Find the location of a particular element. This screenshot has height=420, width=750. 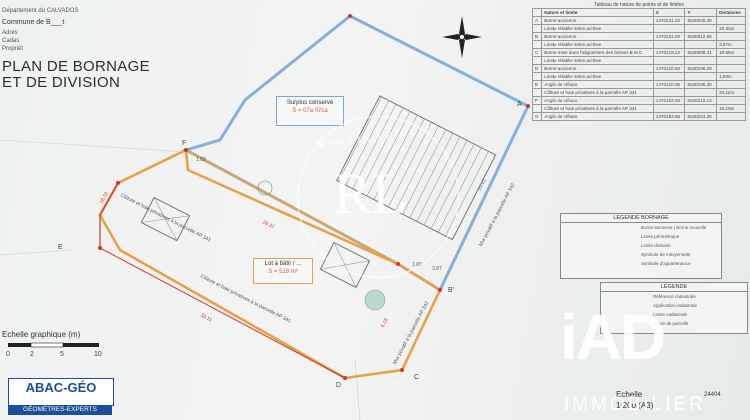

legende-item: Limite de parcelle is located at coordinates (671, 323).